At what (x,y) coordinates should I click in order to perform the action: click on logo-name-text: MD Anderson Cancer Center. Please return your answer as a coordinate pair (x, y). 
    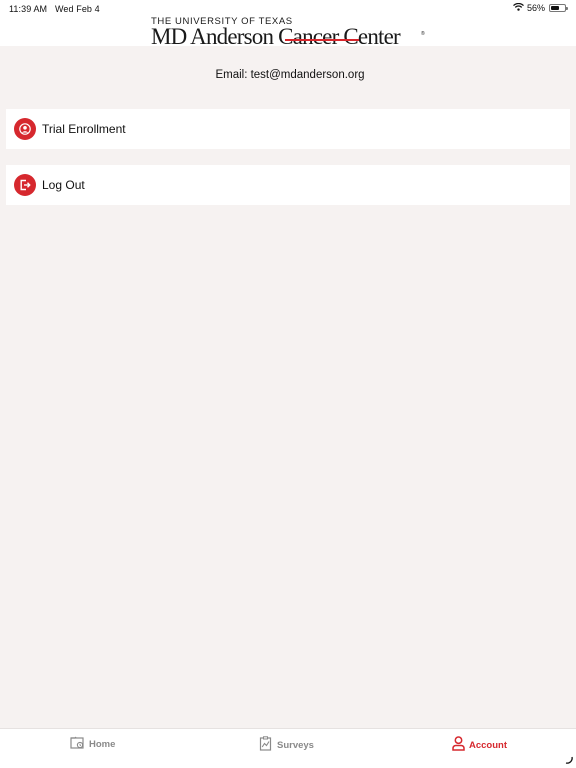
    Looking at the image, I should click on (276, 36).